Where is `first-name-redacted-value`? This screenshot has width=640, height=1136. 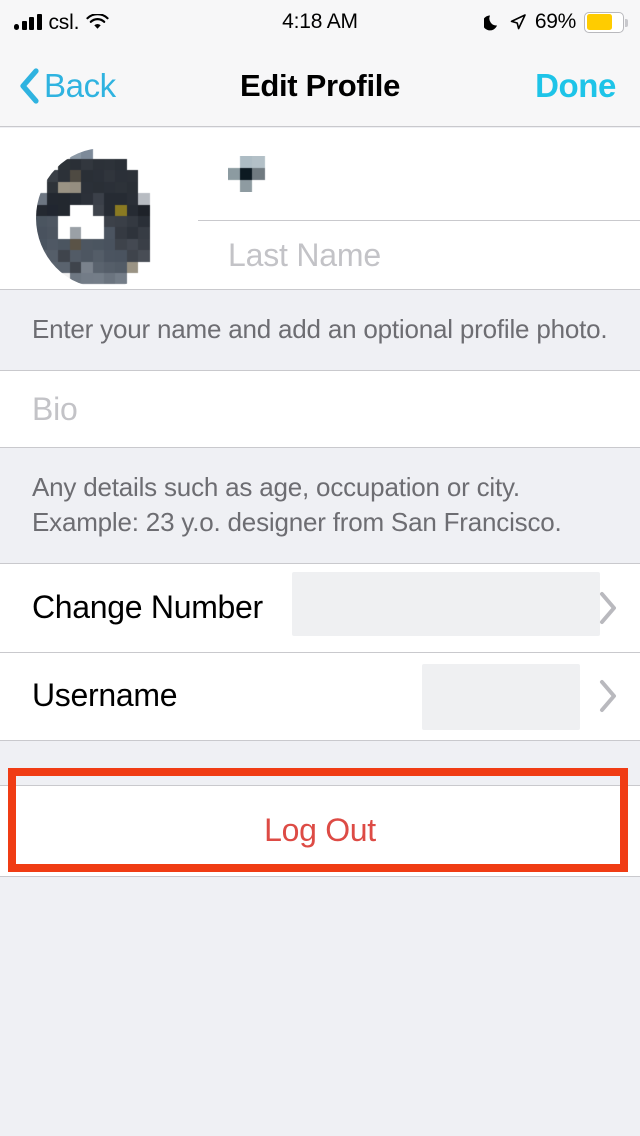
first-name-redacted-value is located at coordinates (247, 174).